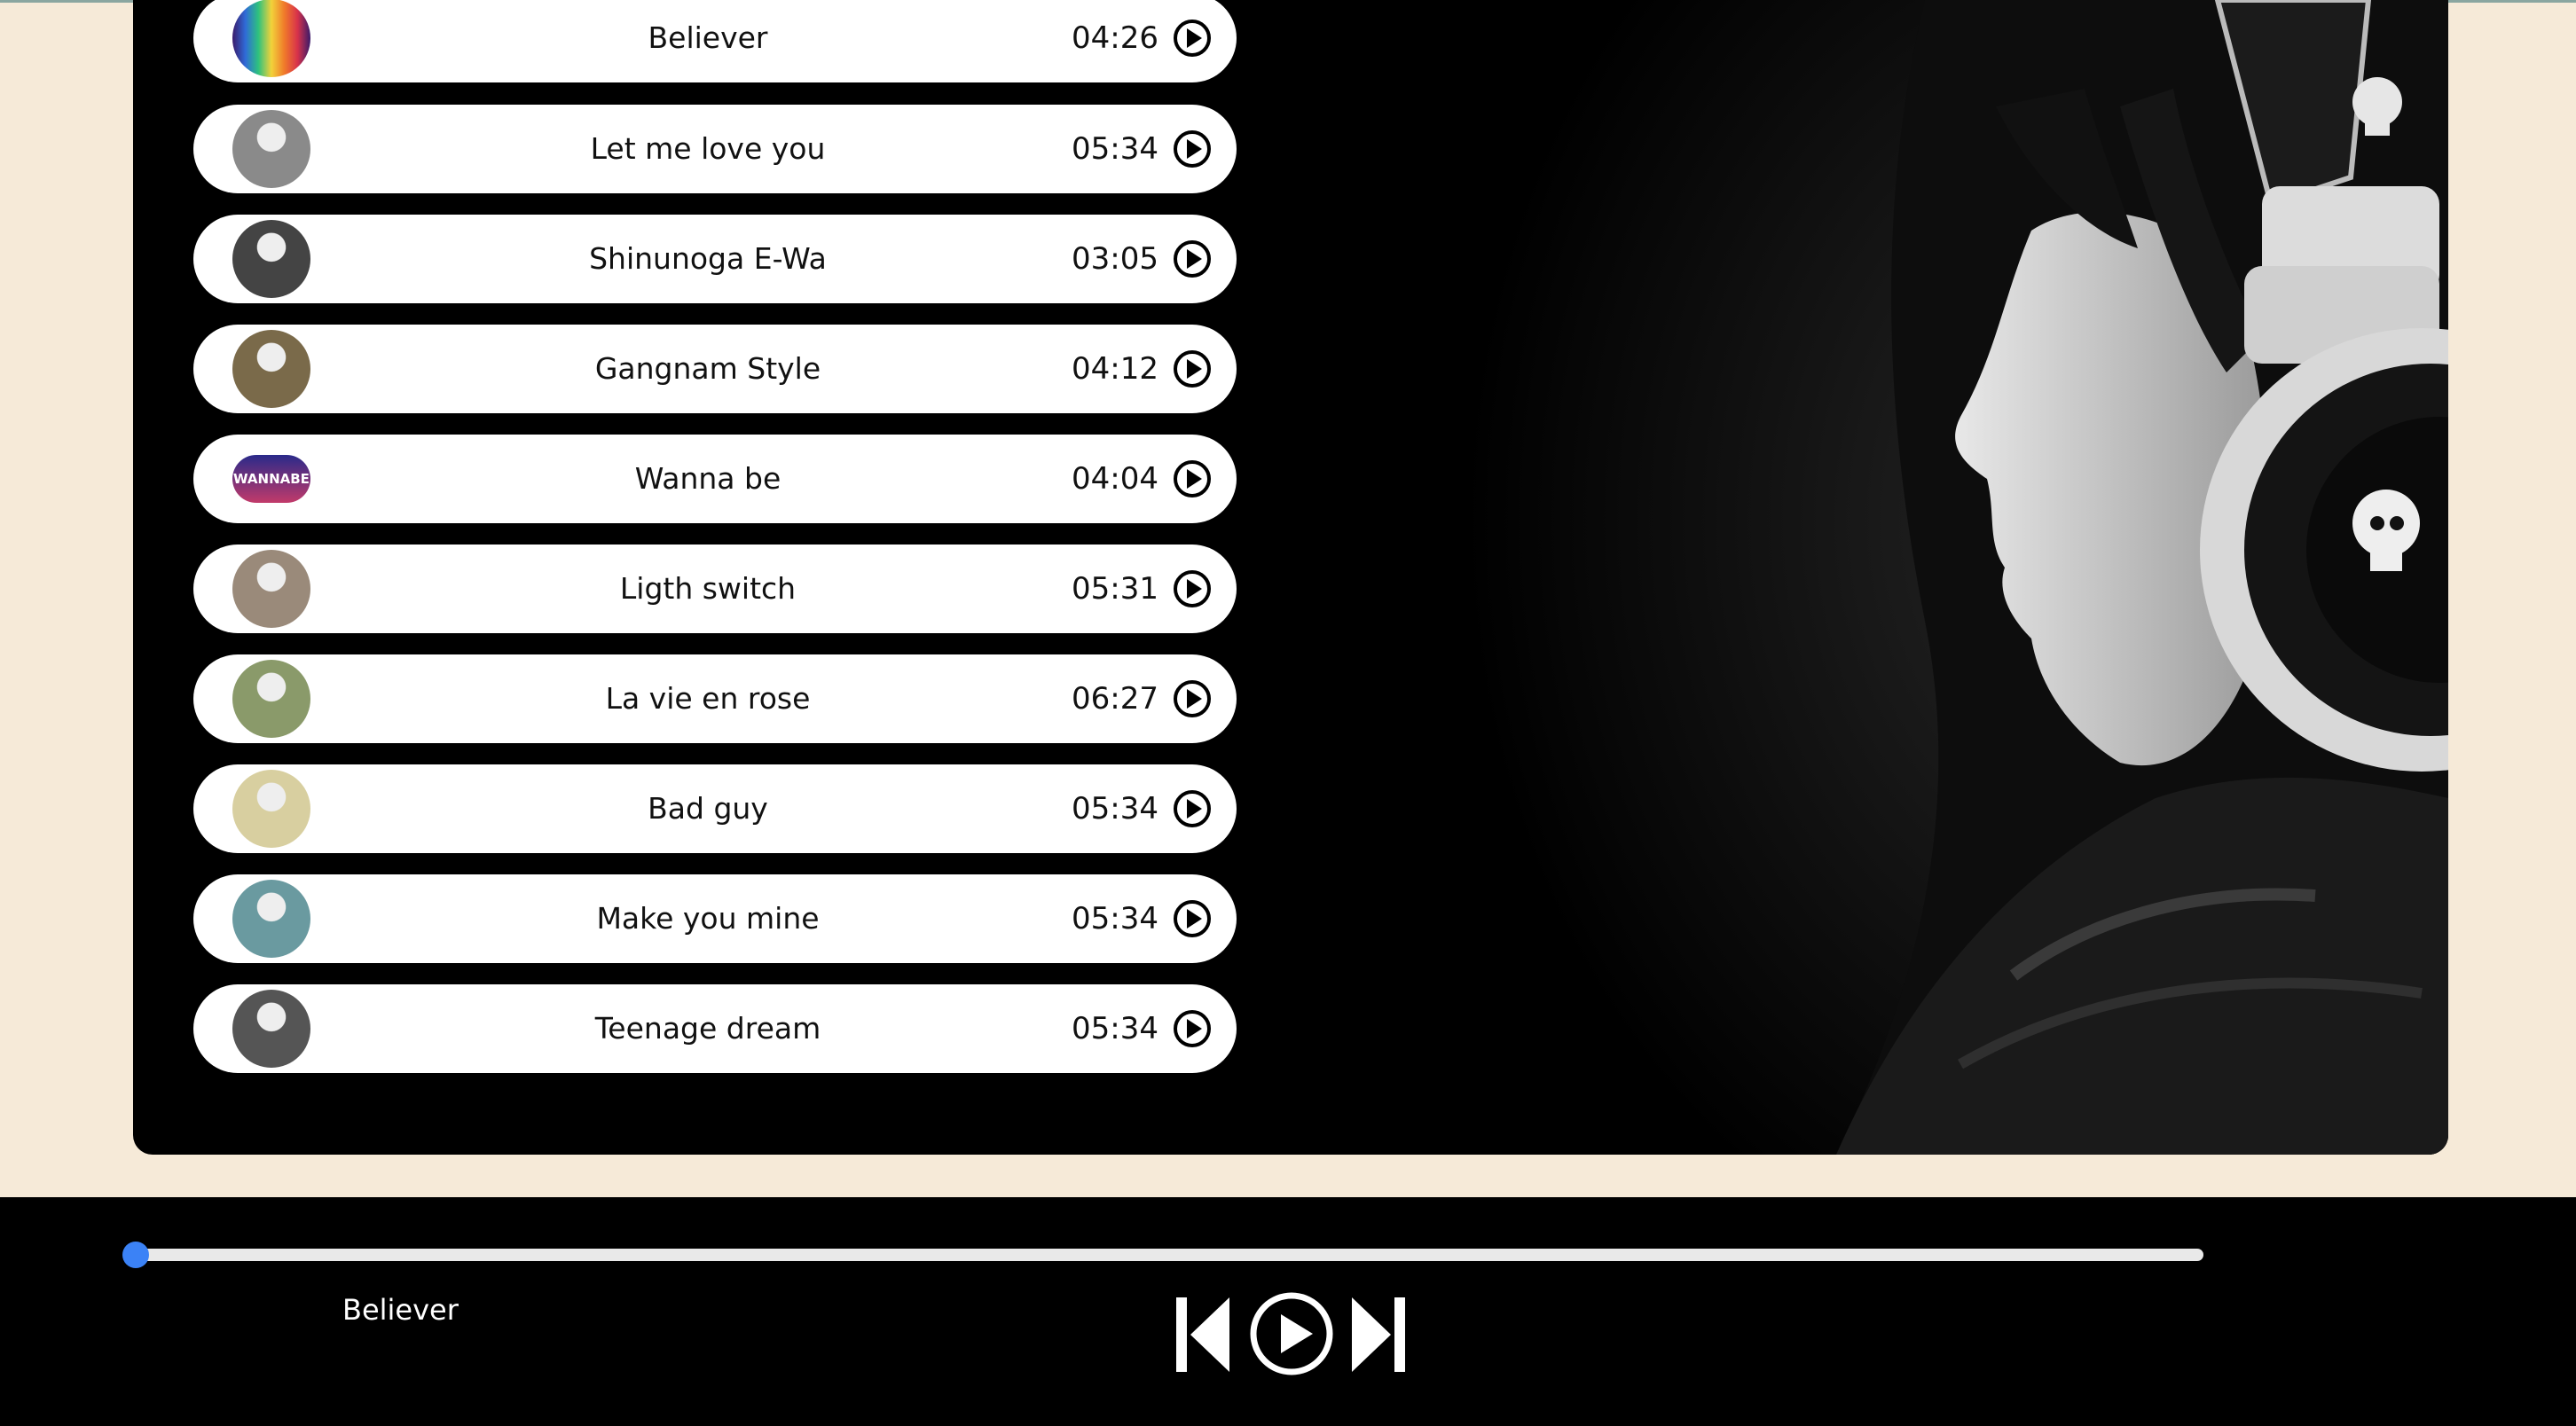  I want to click on song-duration: 03:05, so click(1115, 259).